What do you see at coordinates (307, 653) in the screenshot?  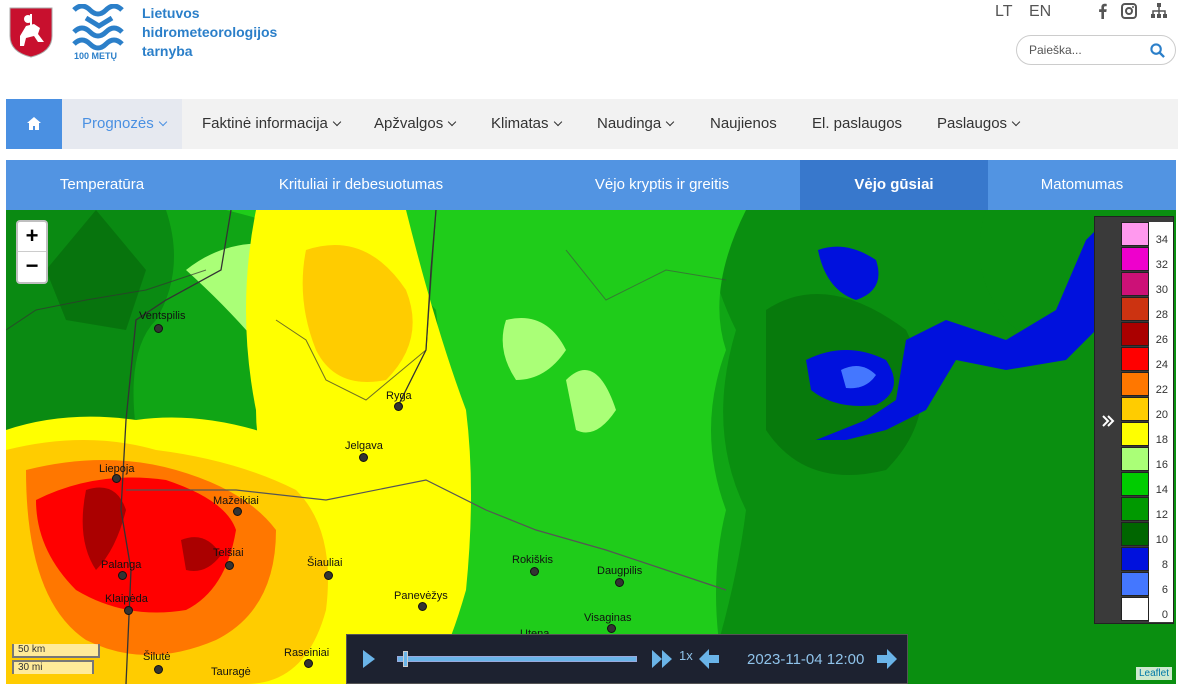 I see `city-label: Raseiniai` at bounding box center [307, 653].